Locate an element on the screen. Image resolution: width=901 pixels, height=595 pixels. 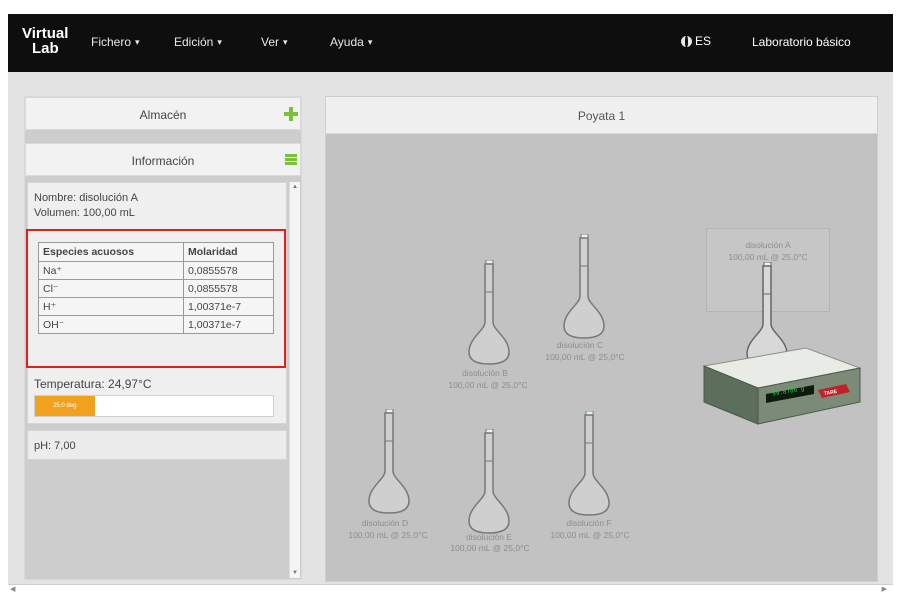
menu-fichero-label: Fichero is located at coordinates (111, 42).